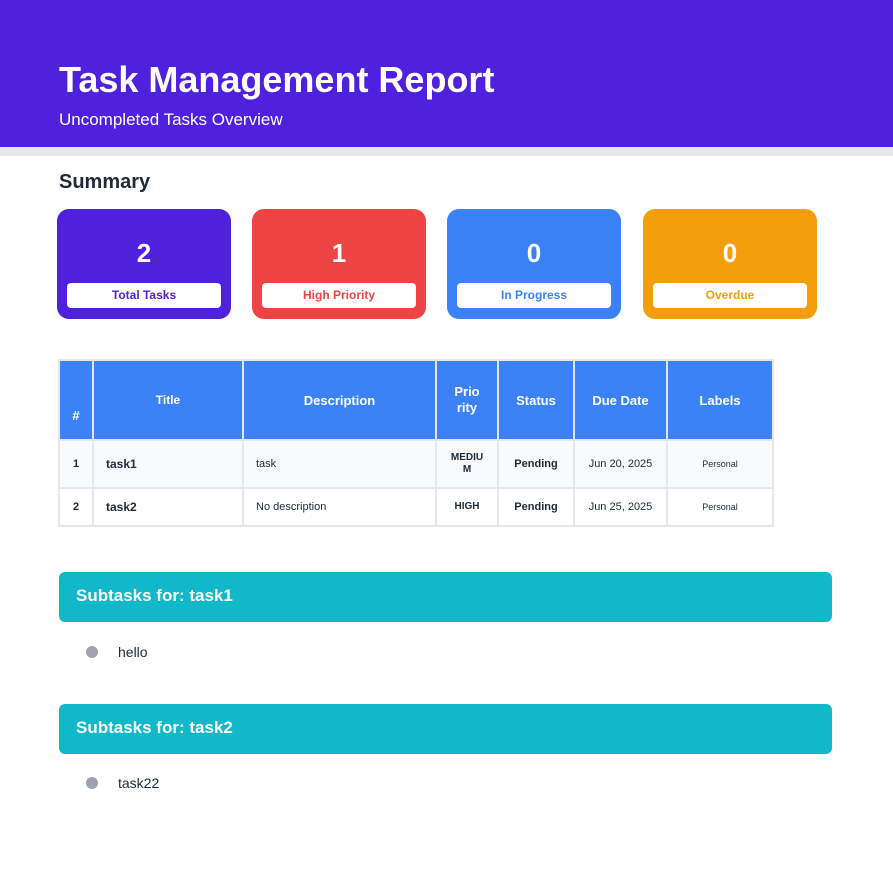  I want to click on cell-priority: MEDIU M, so click(467, 464).